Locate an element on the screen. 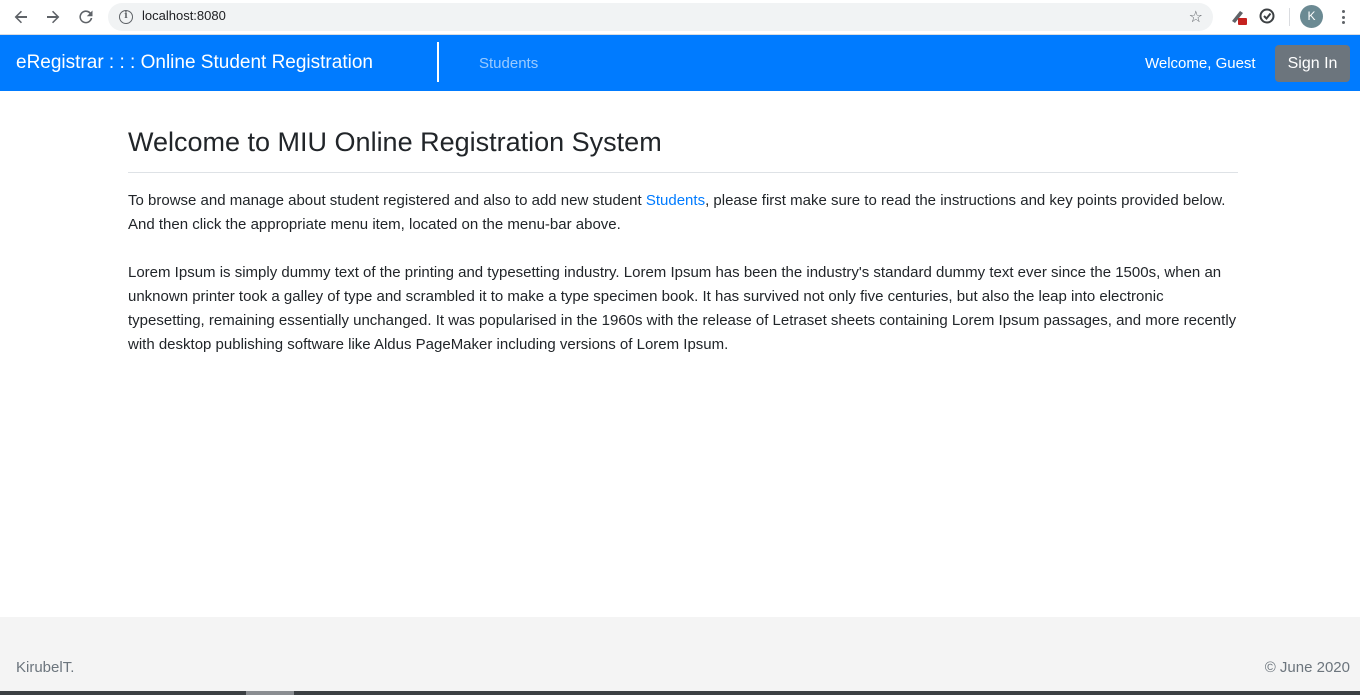 The width and height of the screenshot is (1360, 695). address-bar: i localhost:8080 ☆ is located at coordinates (660, 17).